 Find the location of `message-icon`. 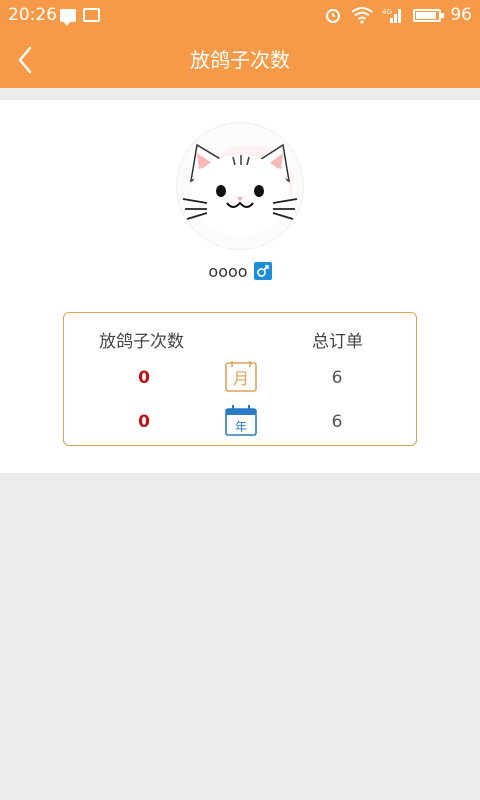

message-icon is located at coordinates (68, 17).